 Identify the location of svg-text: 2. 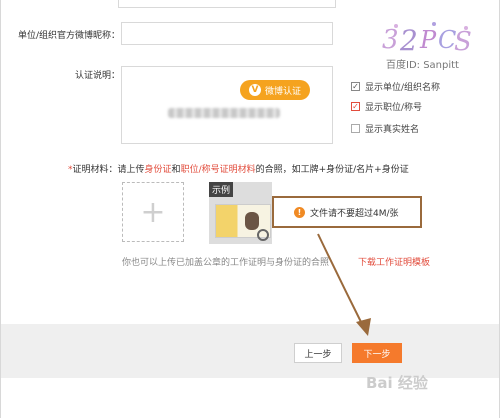
(408, 40).